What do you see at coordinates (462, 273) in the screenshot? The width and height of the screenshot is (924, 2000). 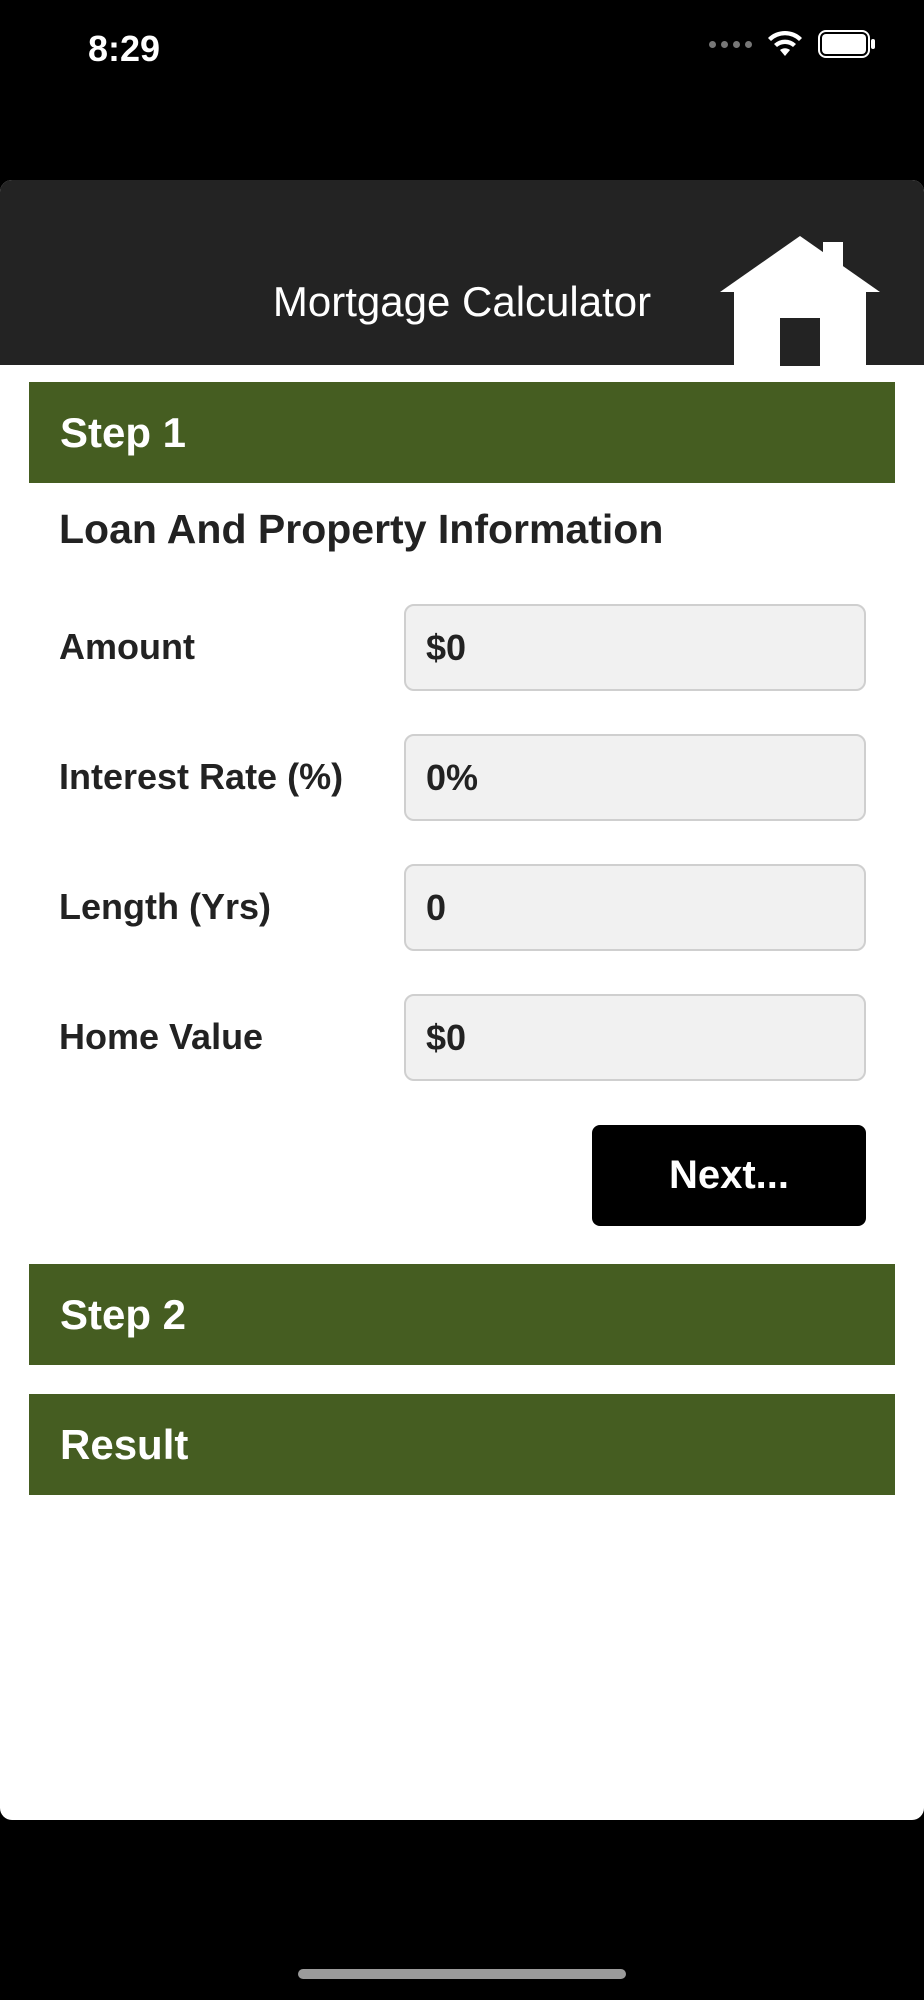 I see `app-header: Mortgage Calculator` at bounding box center [462, 273].